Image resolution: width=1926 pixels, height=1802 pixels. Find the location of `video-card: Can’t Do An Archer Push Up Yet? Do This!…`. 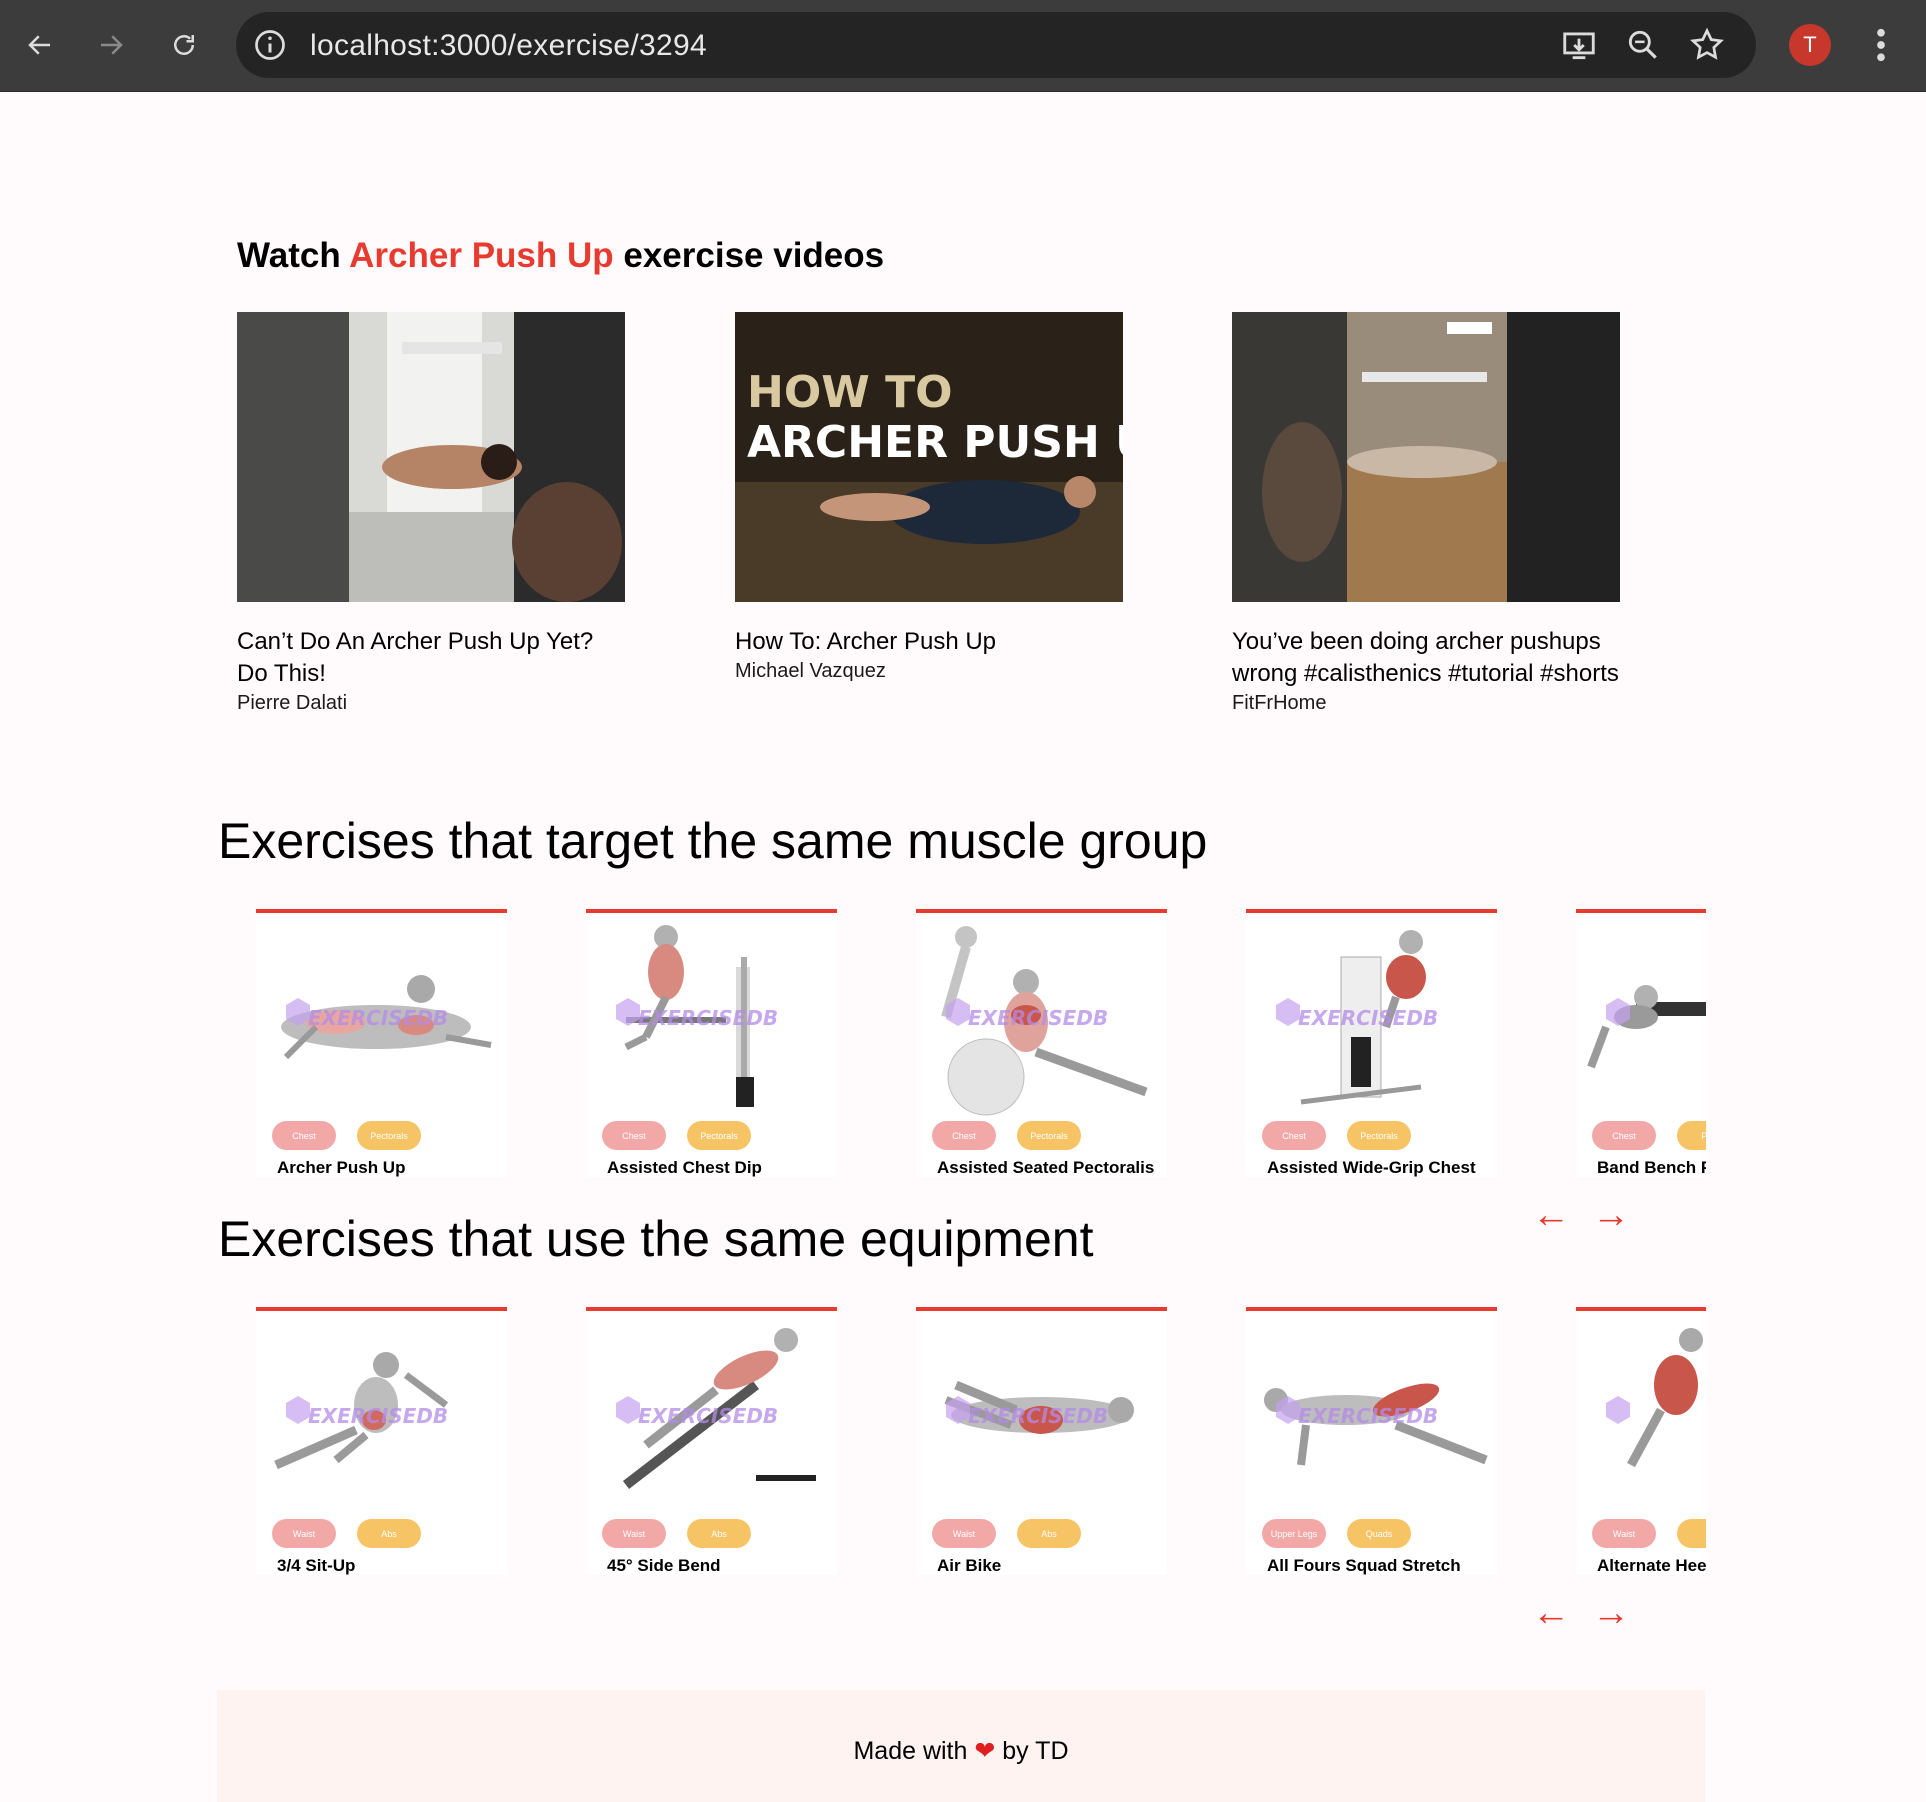

video-card: Can’t Do An Archer Push Up Yet? Do This!… is located at coordinates (431, 513).